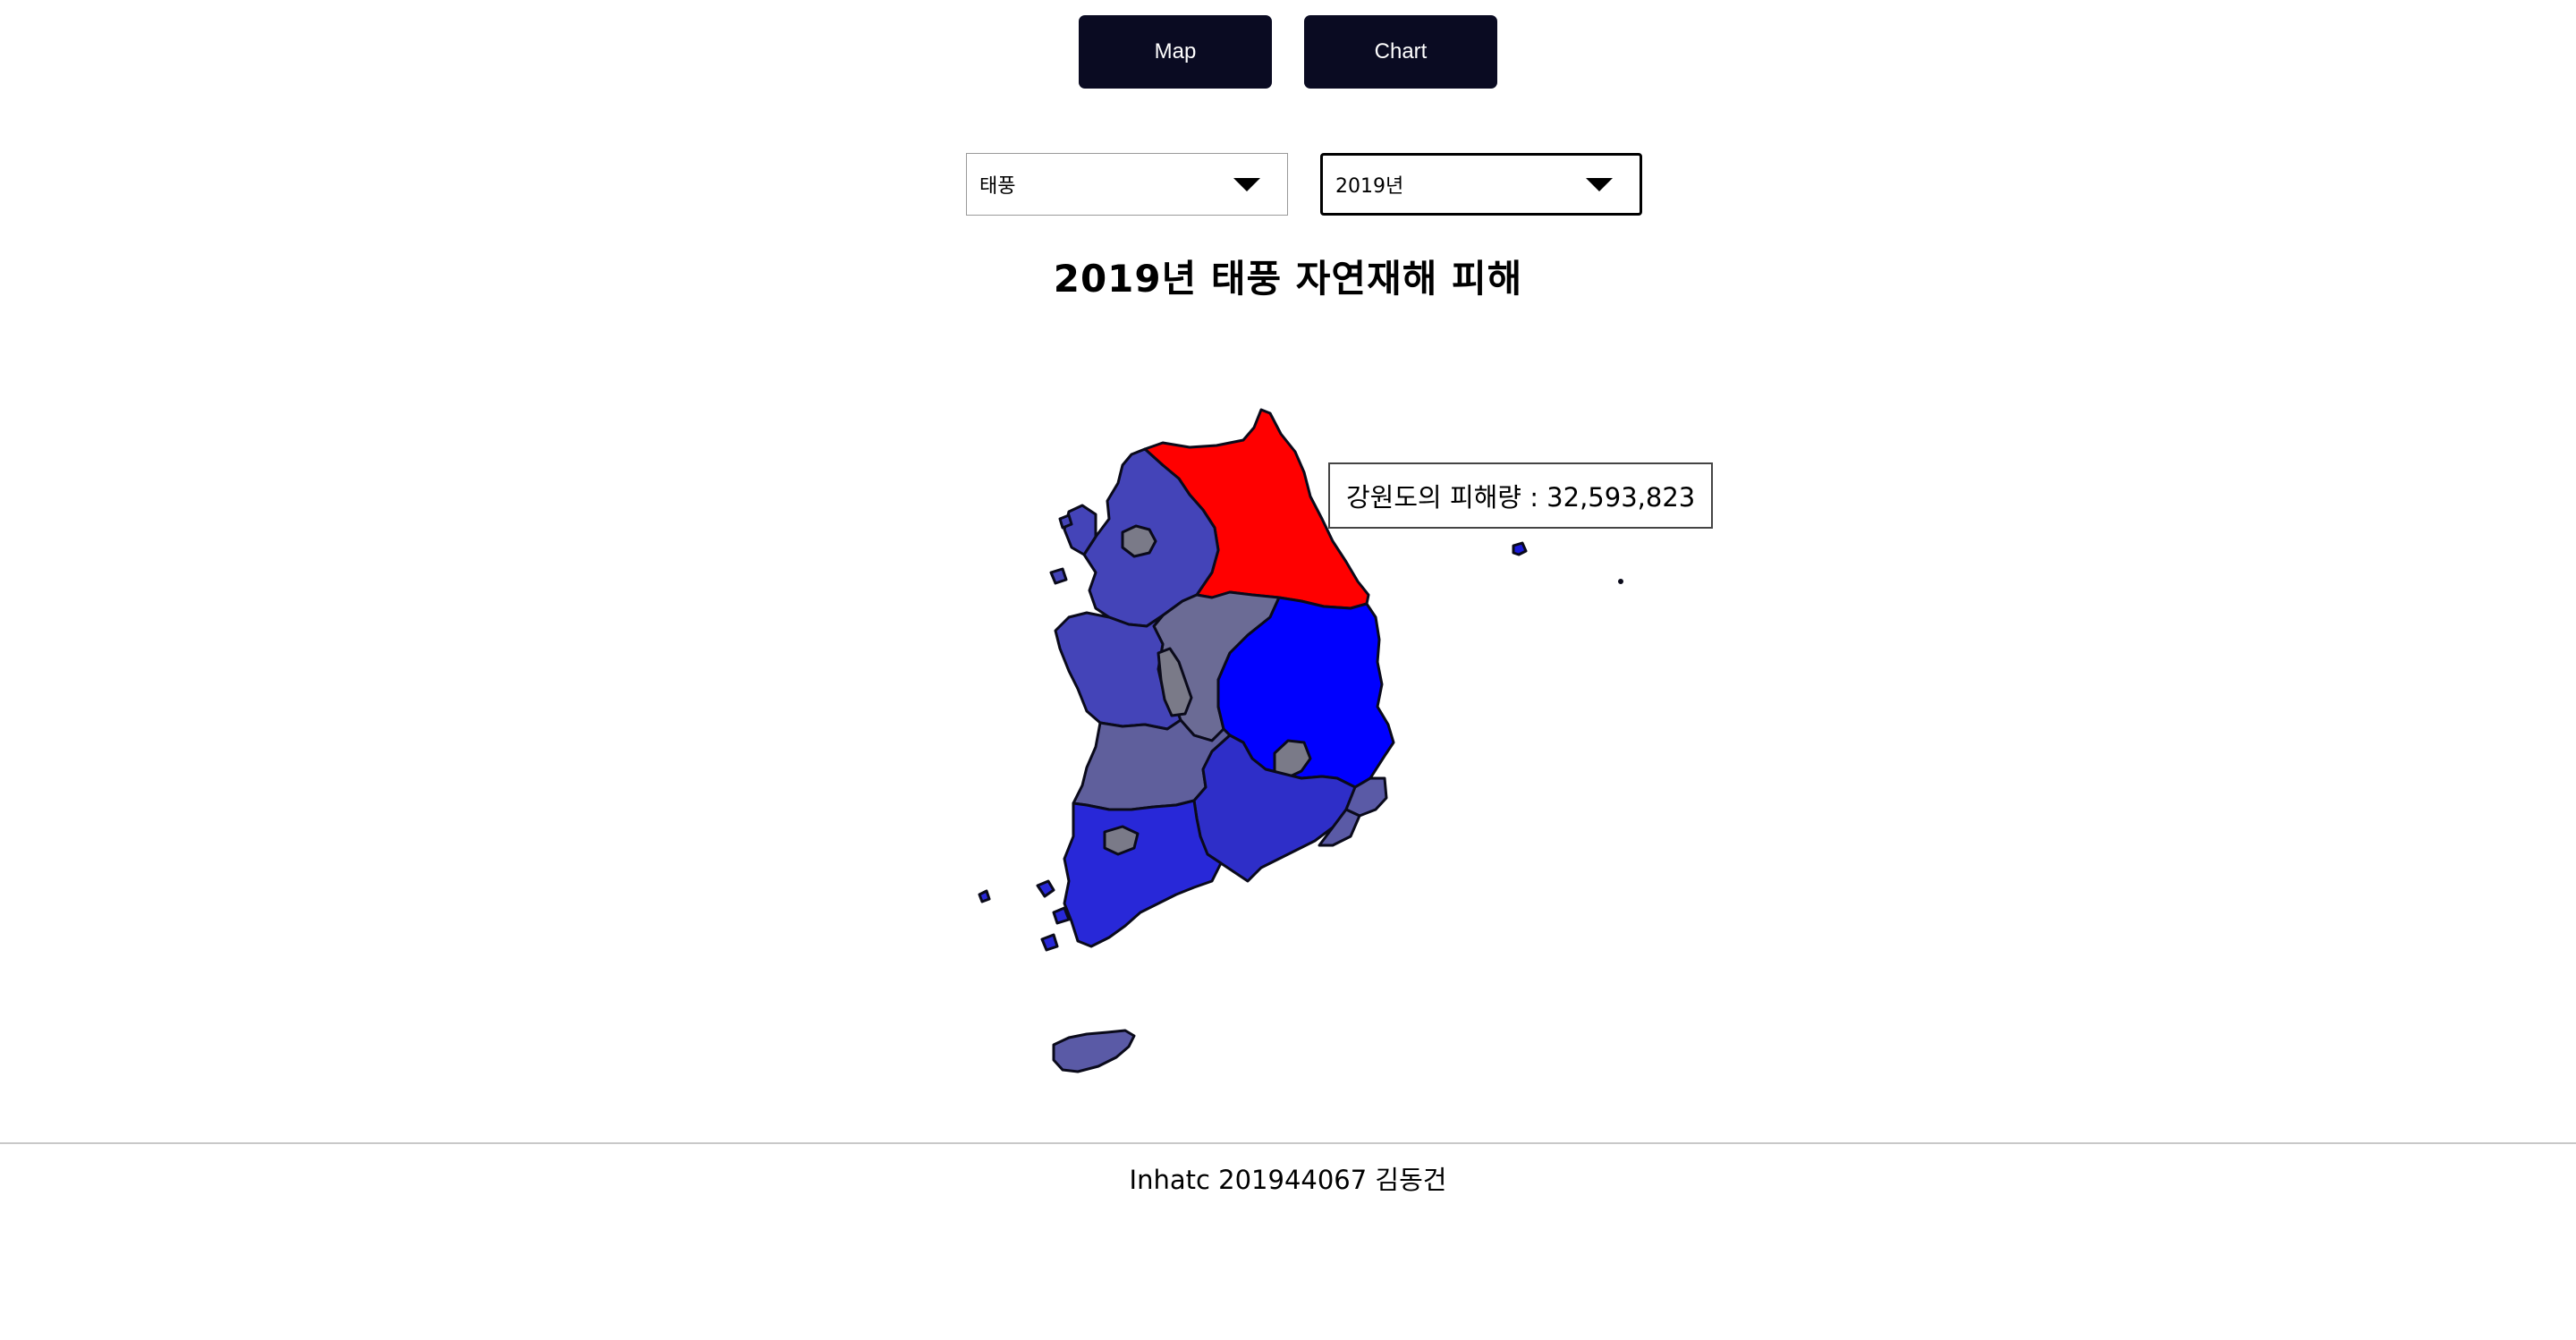 The width and height of the screenshot is (2576, 1340). Describe the element at coordinates (1521, 496) in the screenshot. I see `region-tooltip: 강원도의 피해량 : 32,593,823` at that location.